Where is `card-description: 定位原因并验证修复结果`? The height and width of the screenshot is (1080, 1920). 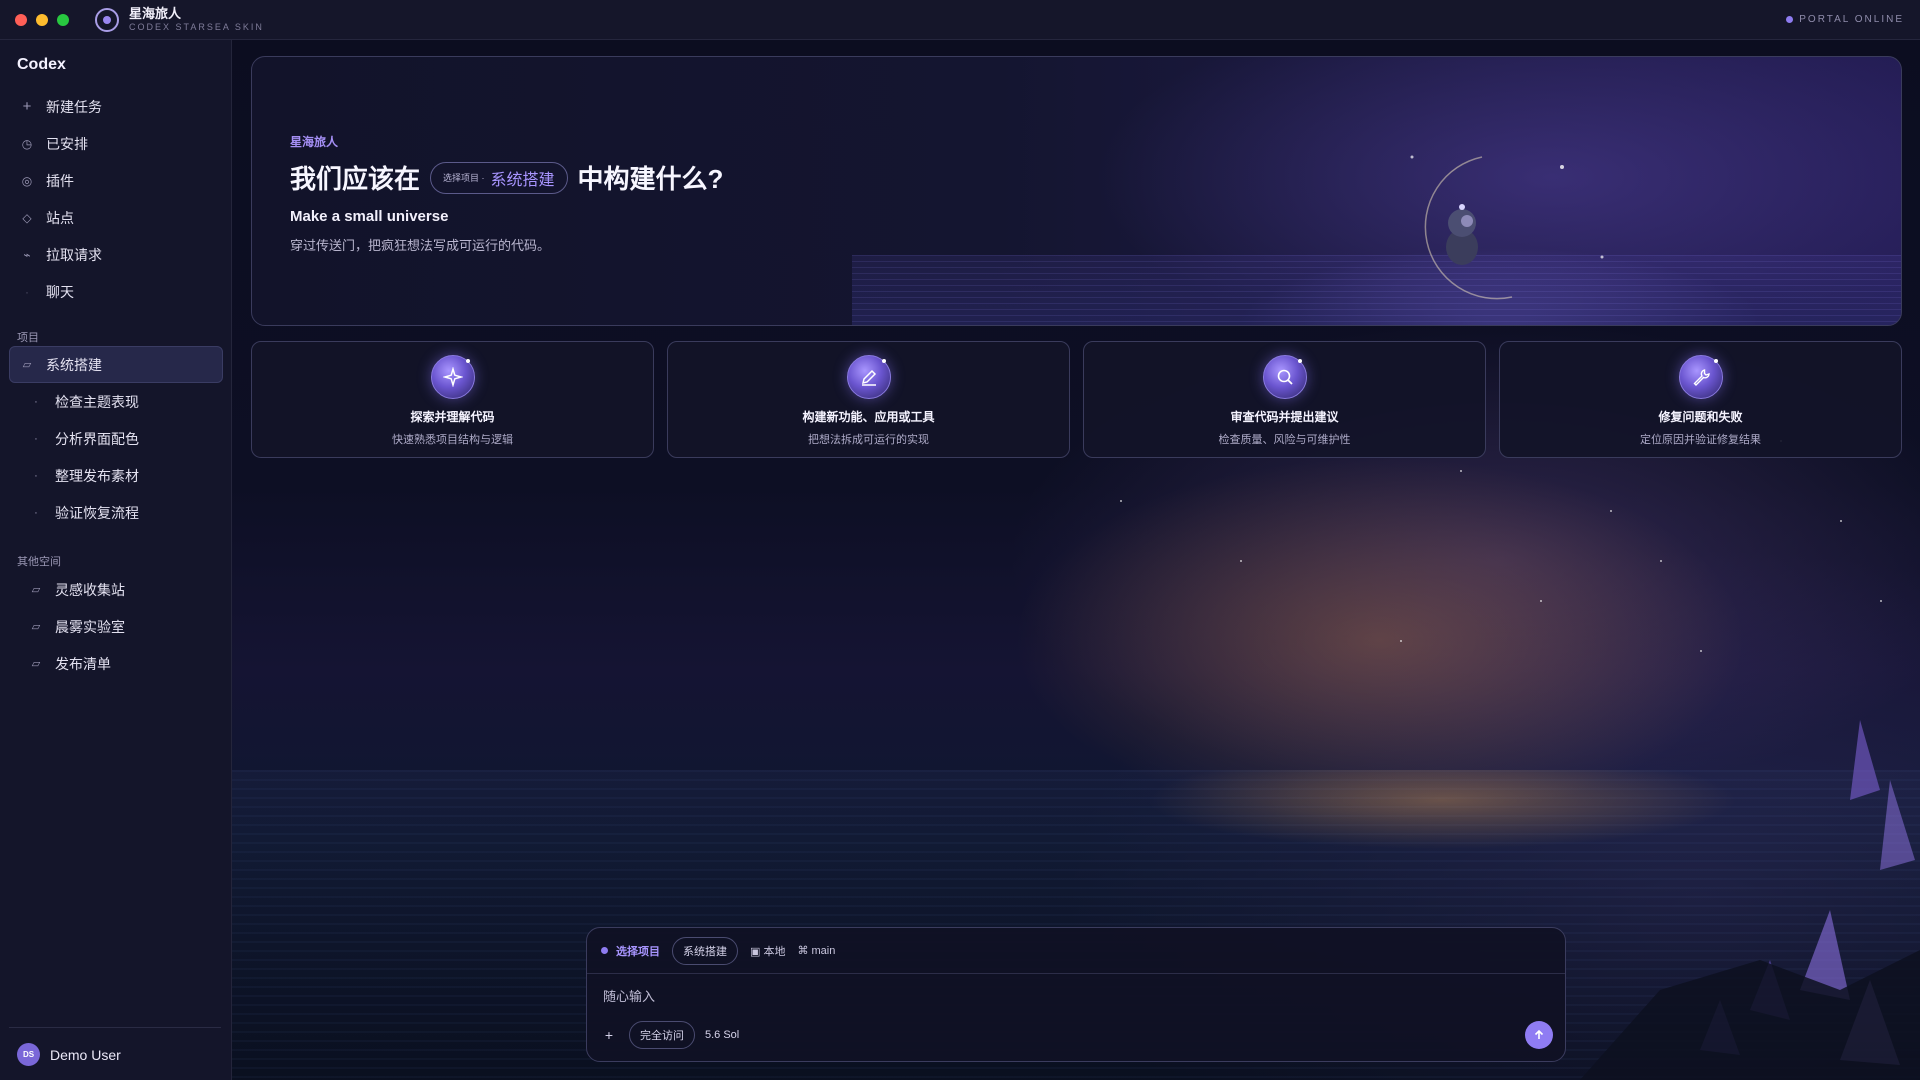 card-description: 定位原因并验证修复结果 is located at coordinates (1700, 440).